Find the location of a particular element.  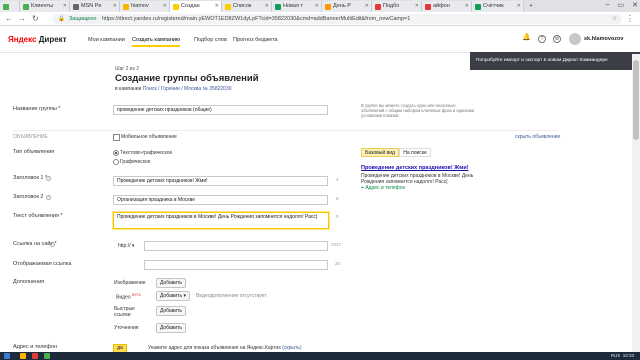

group-name-input: проведение детских праздников (общие) is located at coordinates (220, 110).